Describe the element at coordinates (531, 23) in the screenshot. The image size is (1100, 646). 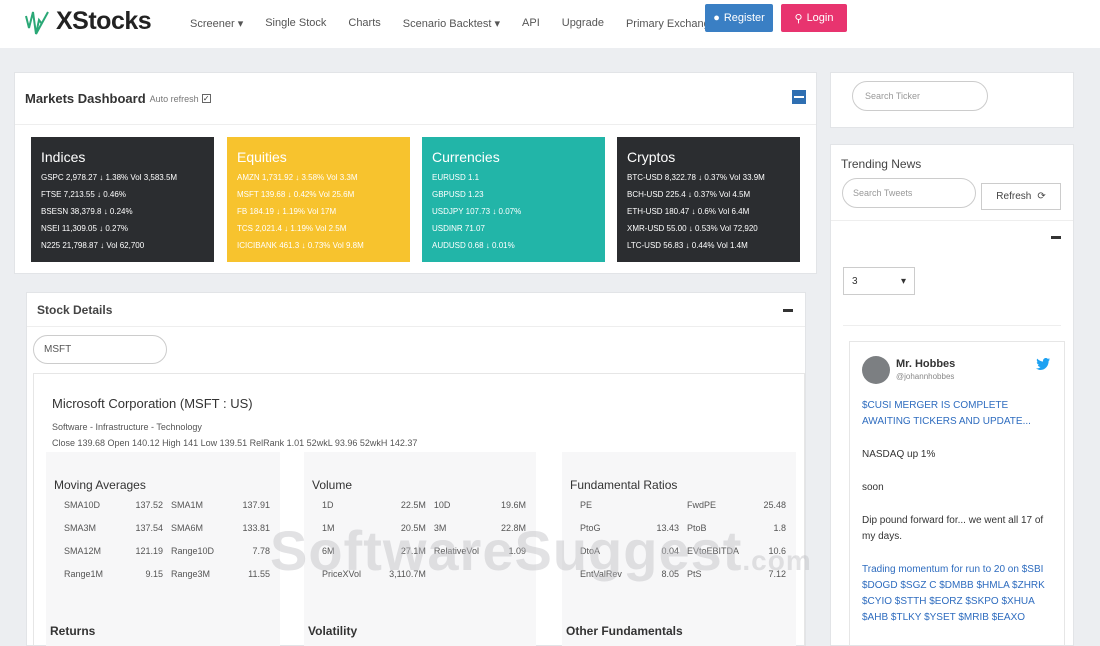
I see `nav-item-api: API` at that location.